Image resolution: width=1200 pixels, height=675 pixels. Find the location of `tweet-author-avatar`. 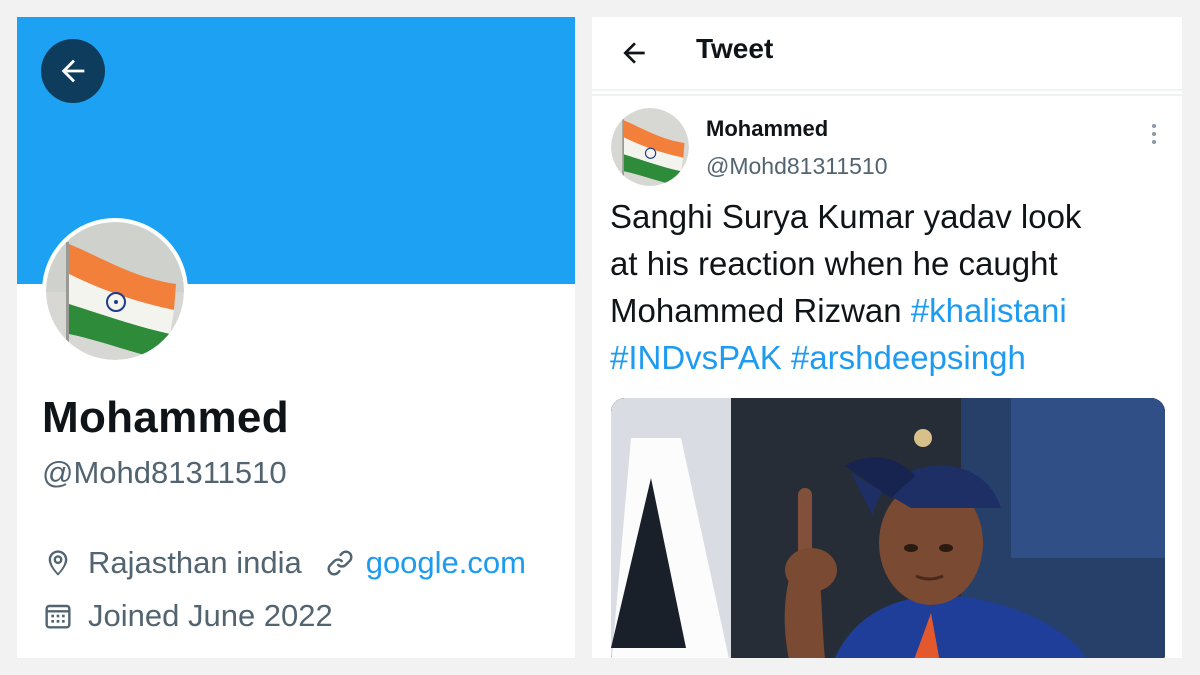

tweet-author-avatar is located at coordinates (650, 147).